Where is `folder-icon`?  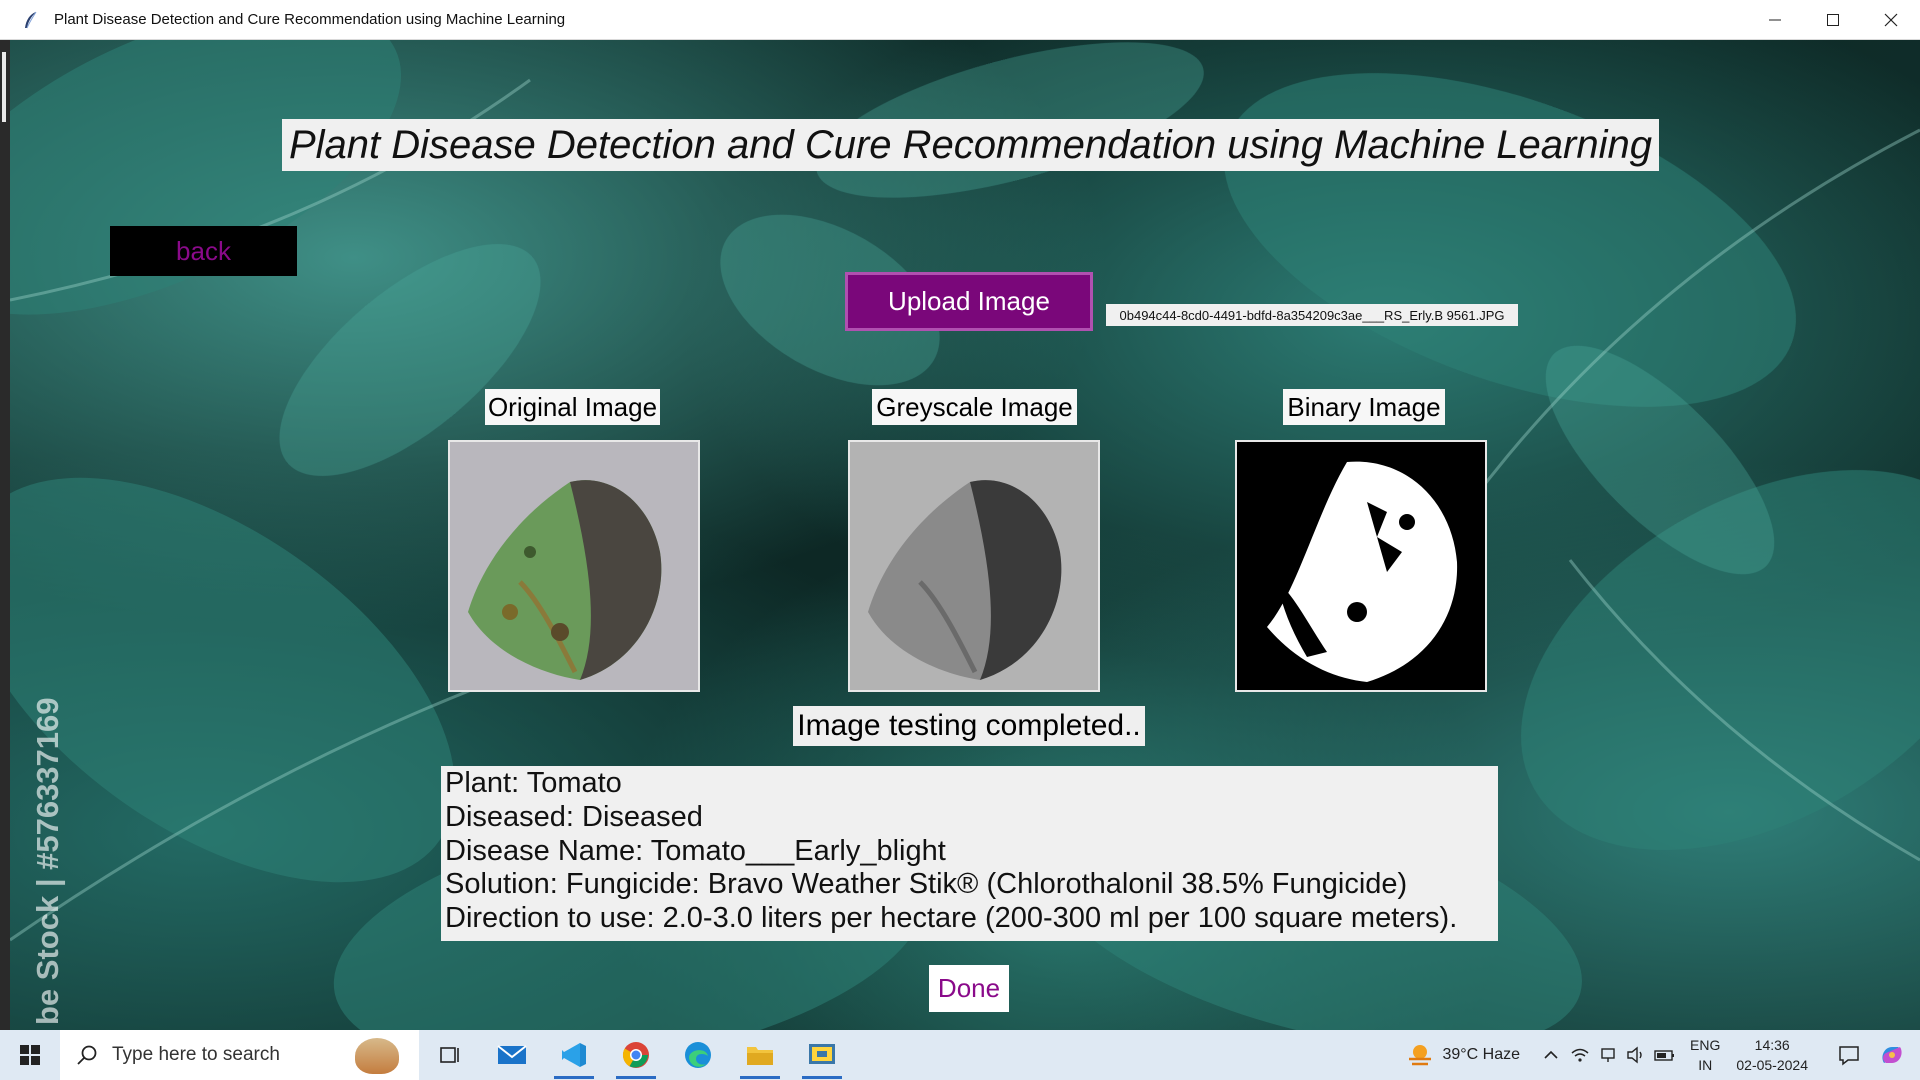
folder-icon is located at coordinates (760, 1056).